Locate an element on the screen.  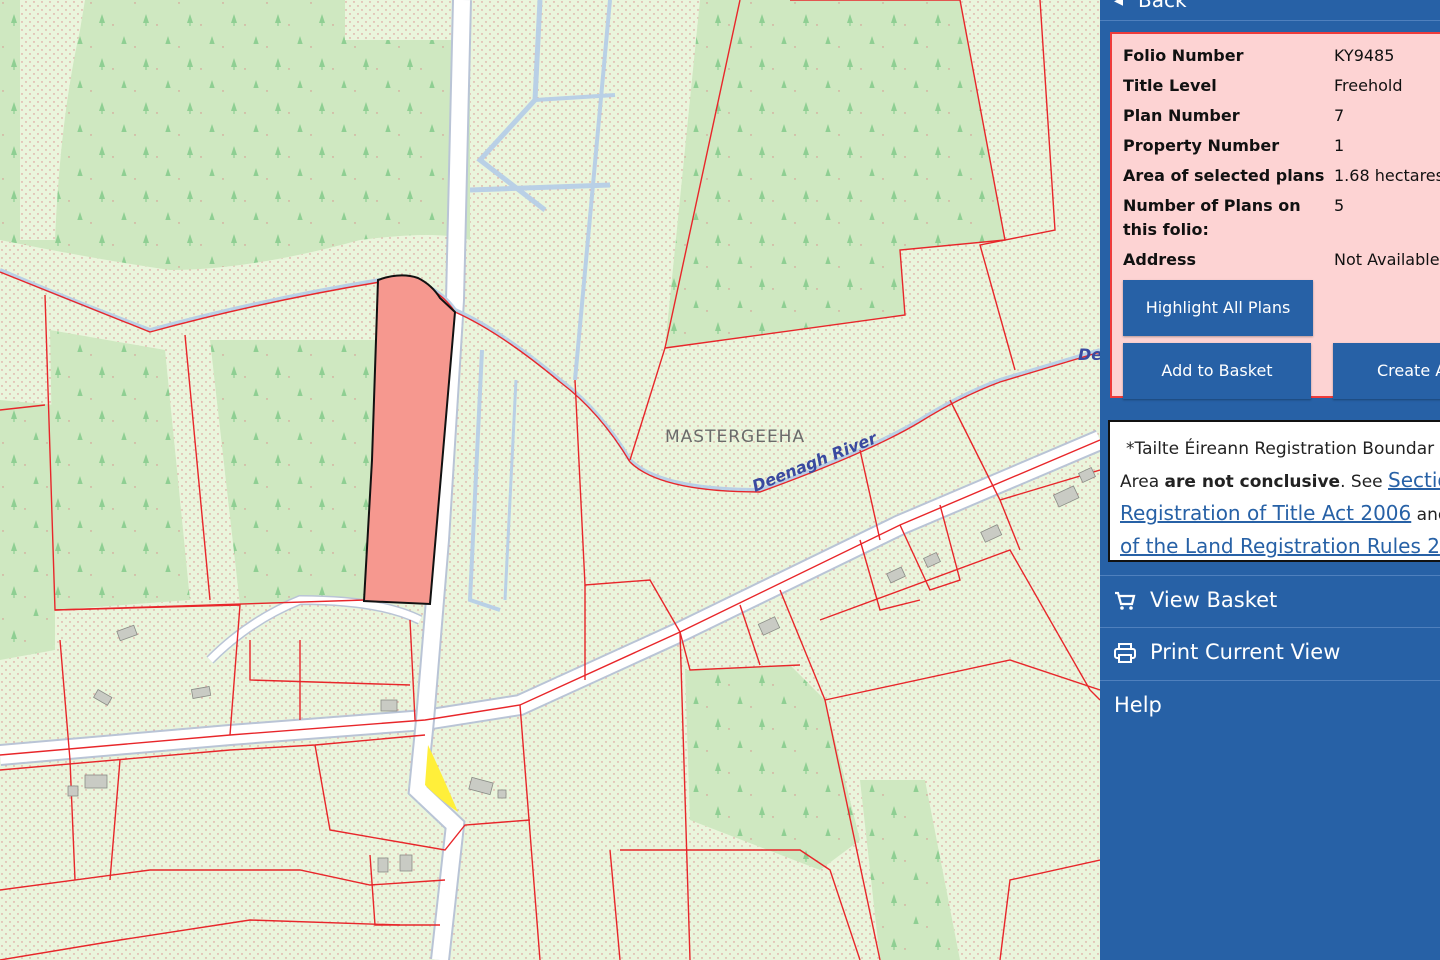
notice-text: and is located at coordinates (1428, 515).